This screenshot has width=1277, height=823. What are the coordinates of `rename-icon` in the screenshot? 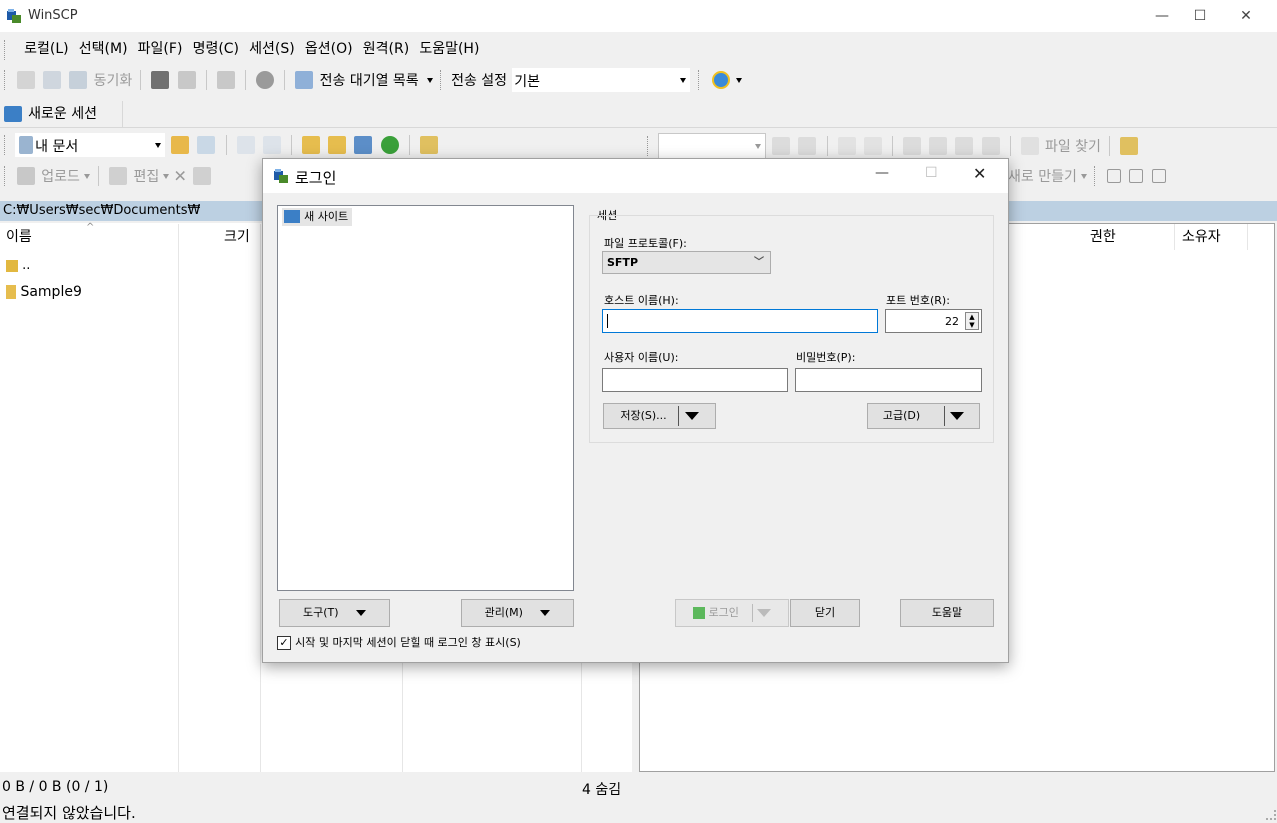 It's located at (202, 176).